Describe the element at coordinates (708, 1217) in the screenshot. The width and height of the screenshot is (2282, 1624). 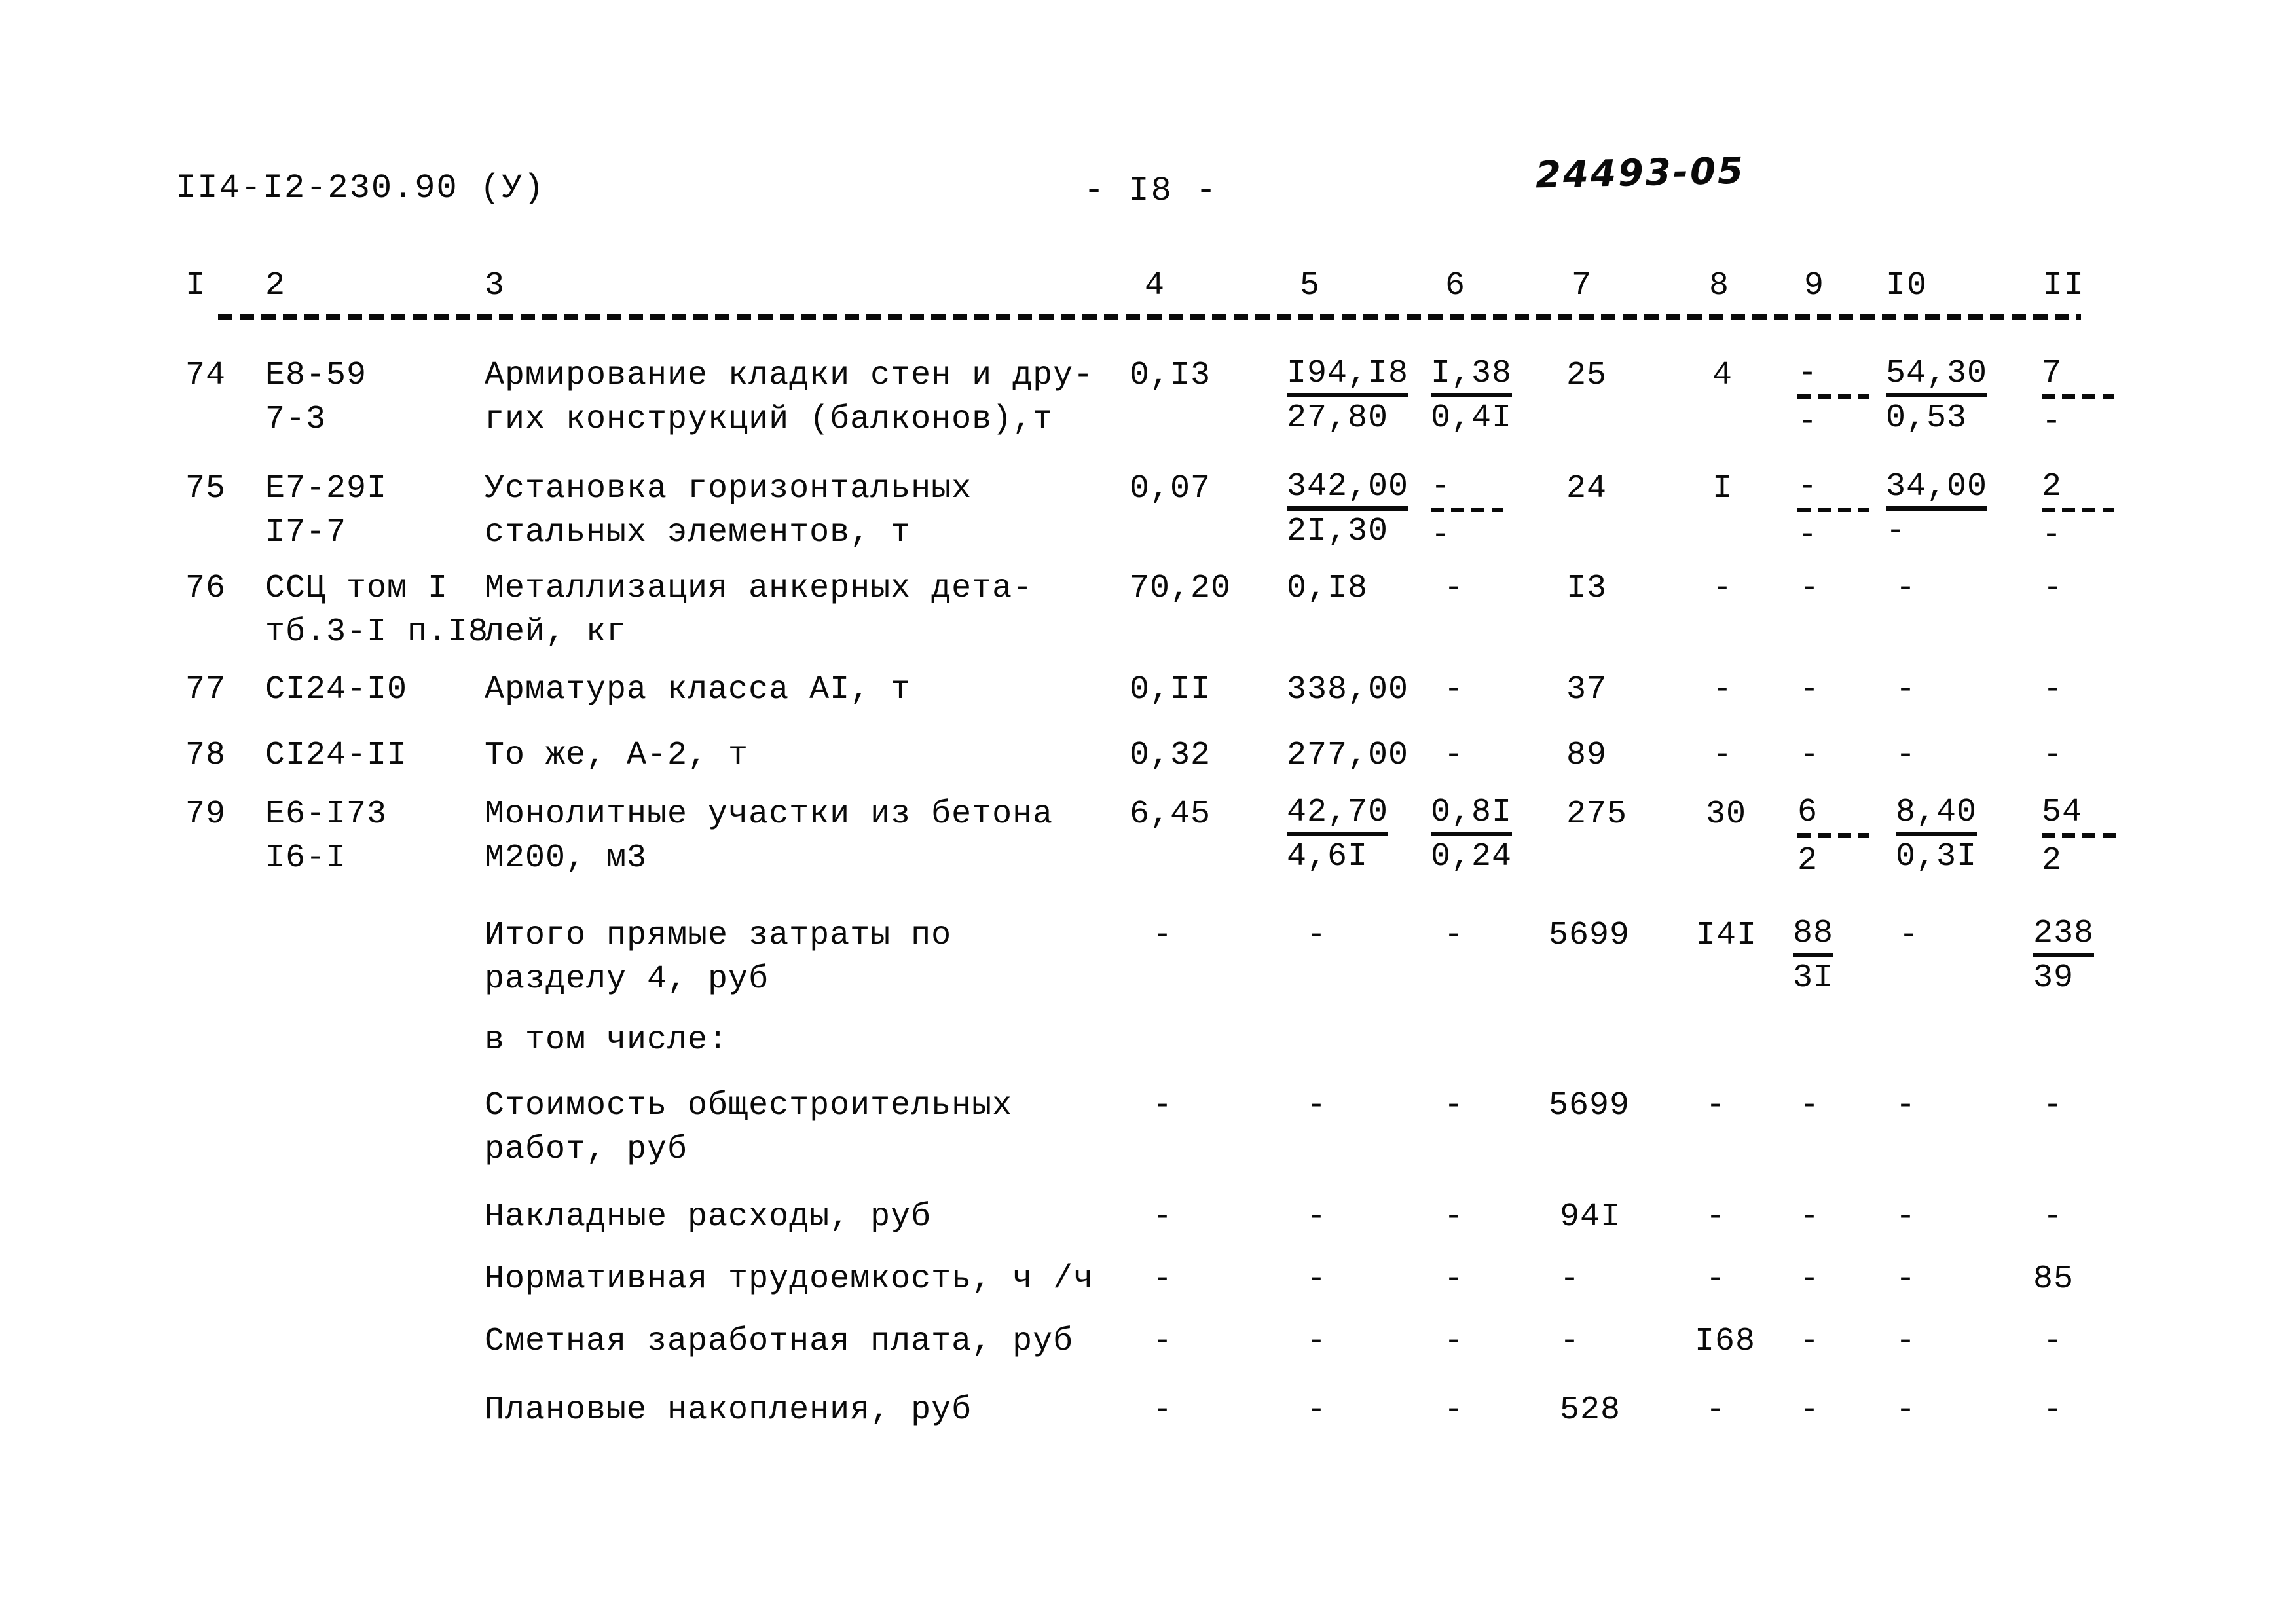
I see `summary-label: Накладные расходы, руб` at that location.